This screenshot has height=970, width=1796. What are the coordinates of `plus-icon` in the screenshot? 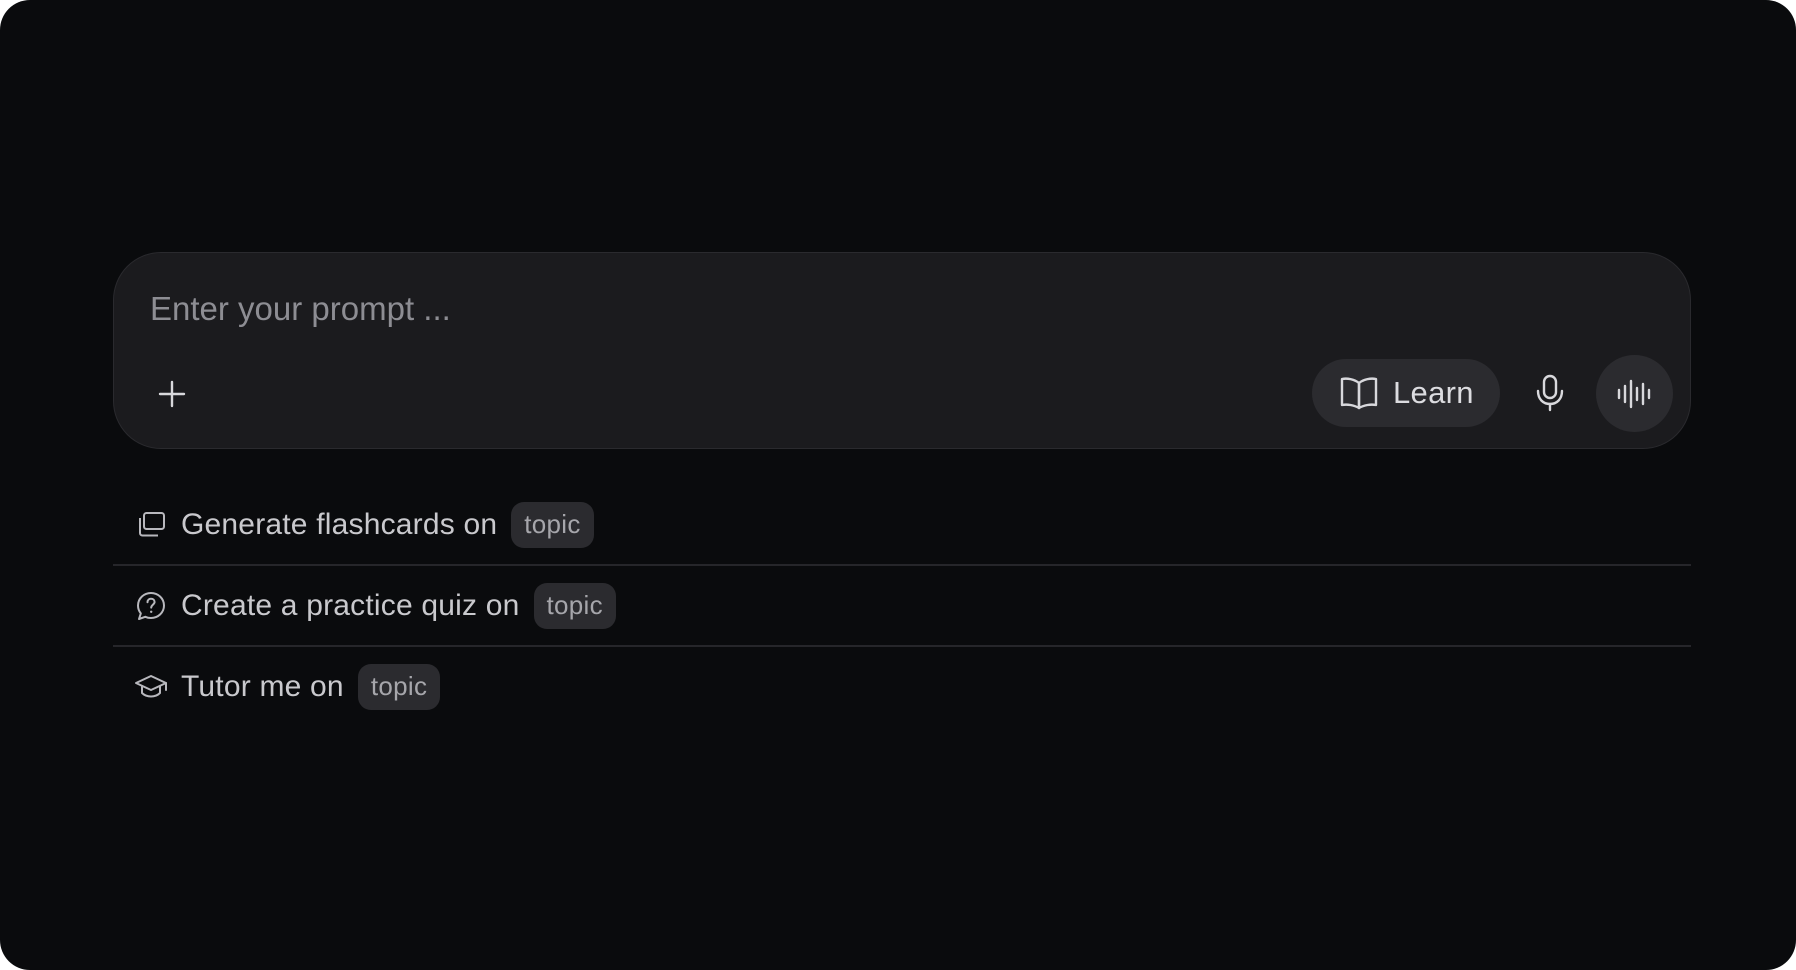 It's located at (172, 394).